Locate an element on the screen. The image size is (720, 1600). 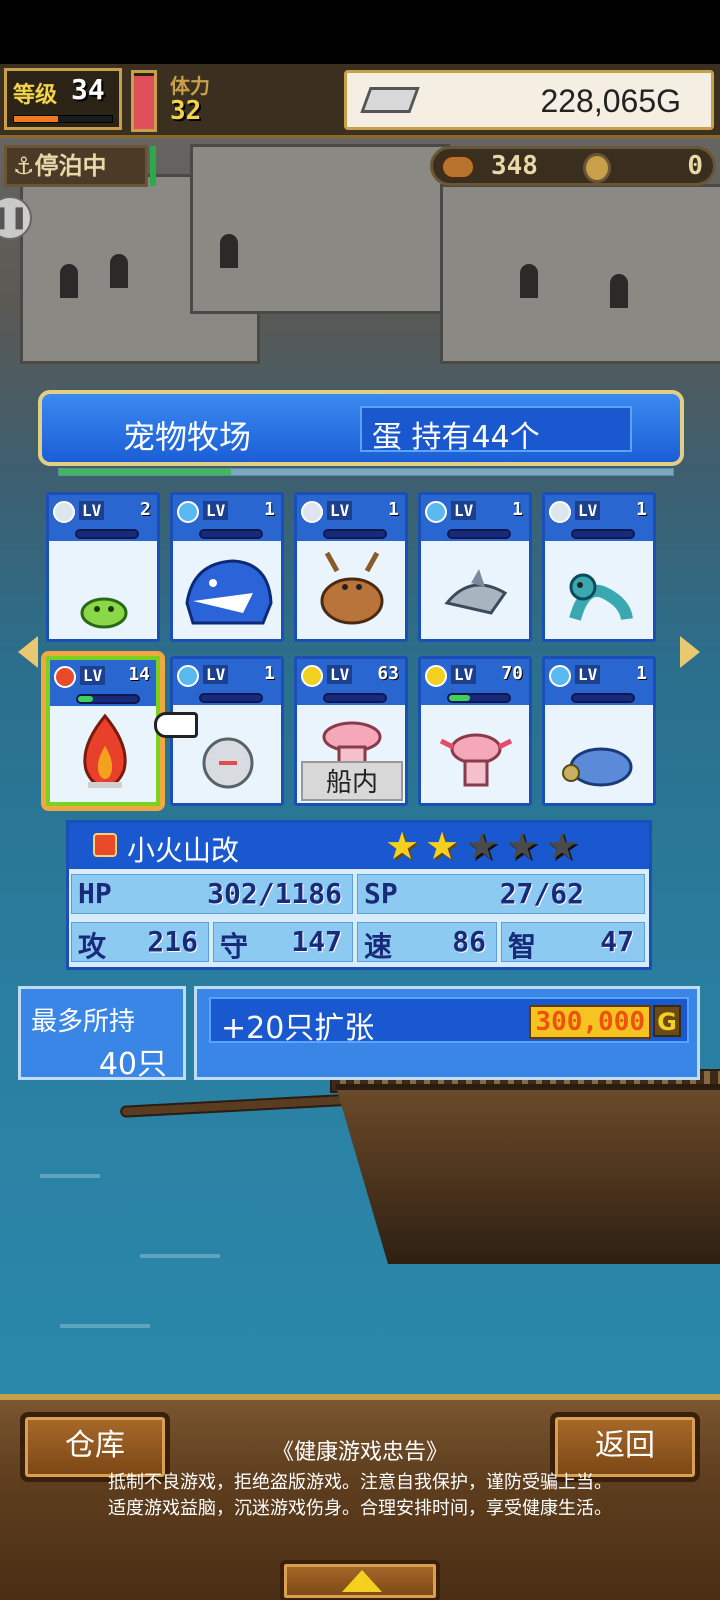
medal-value: 0 is located at coordinates (695, 166).